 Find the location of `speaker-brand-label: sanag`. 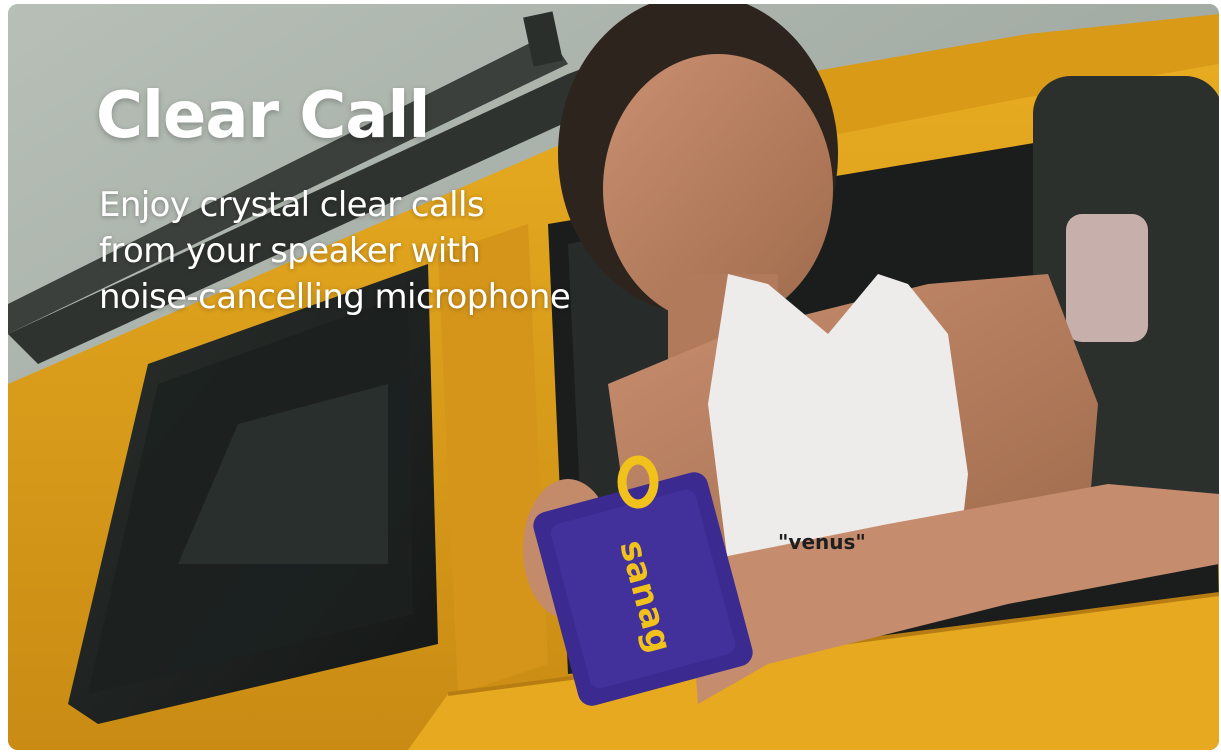

speaker-brand-label: sanag is located at coordinates (645, 596).